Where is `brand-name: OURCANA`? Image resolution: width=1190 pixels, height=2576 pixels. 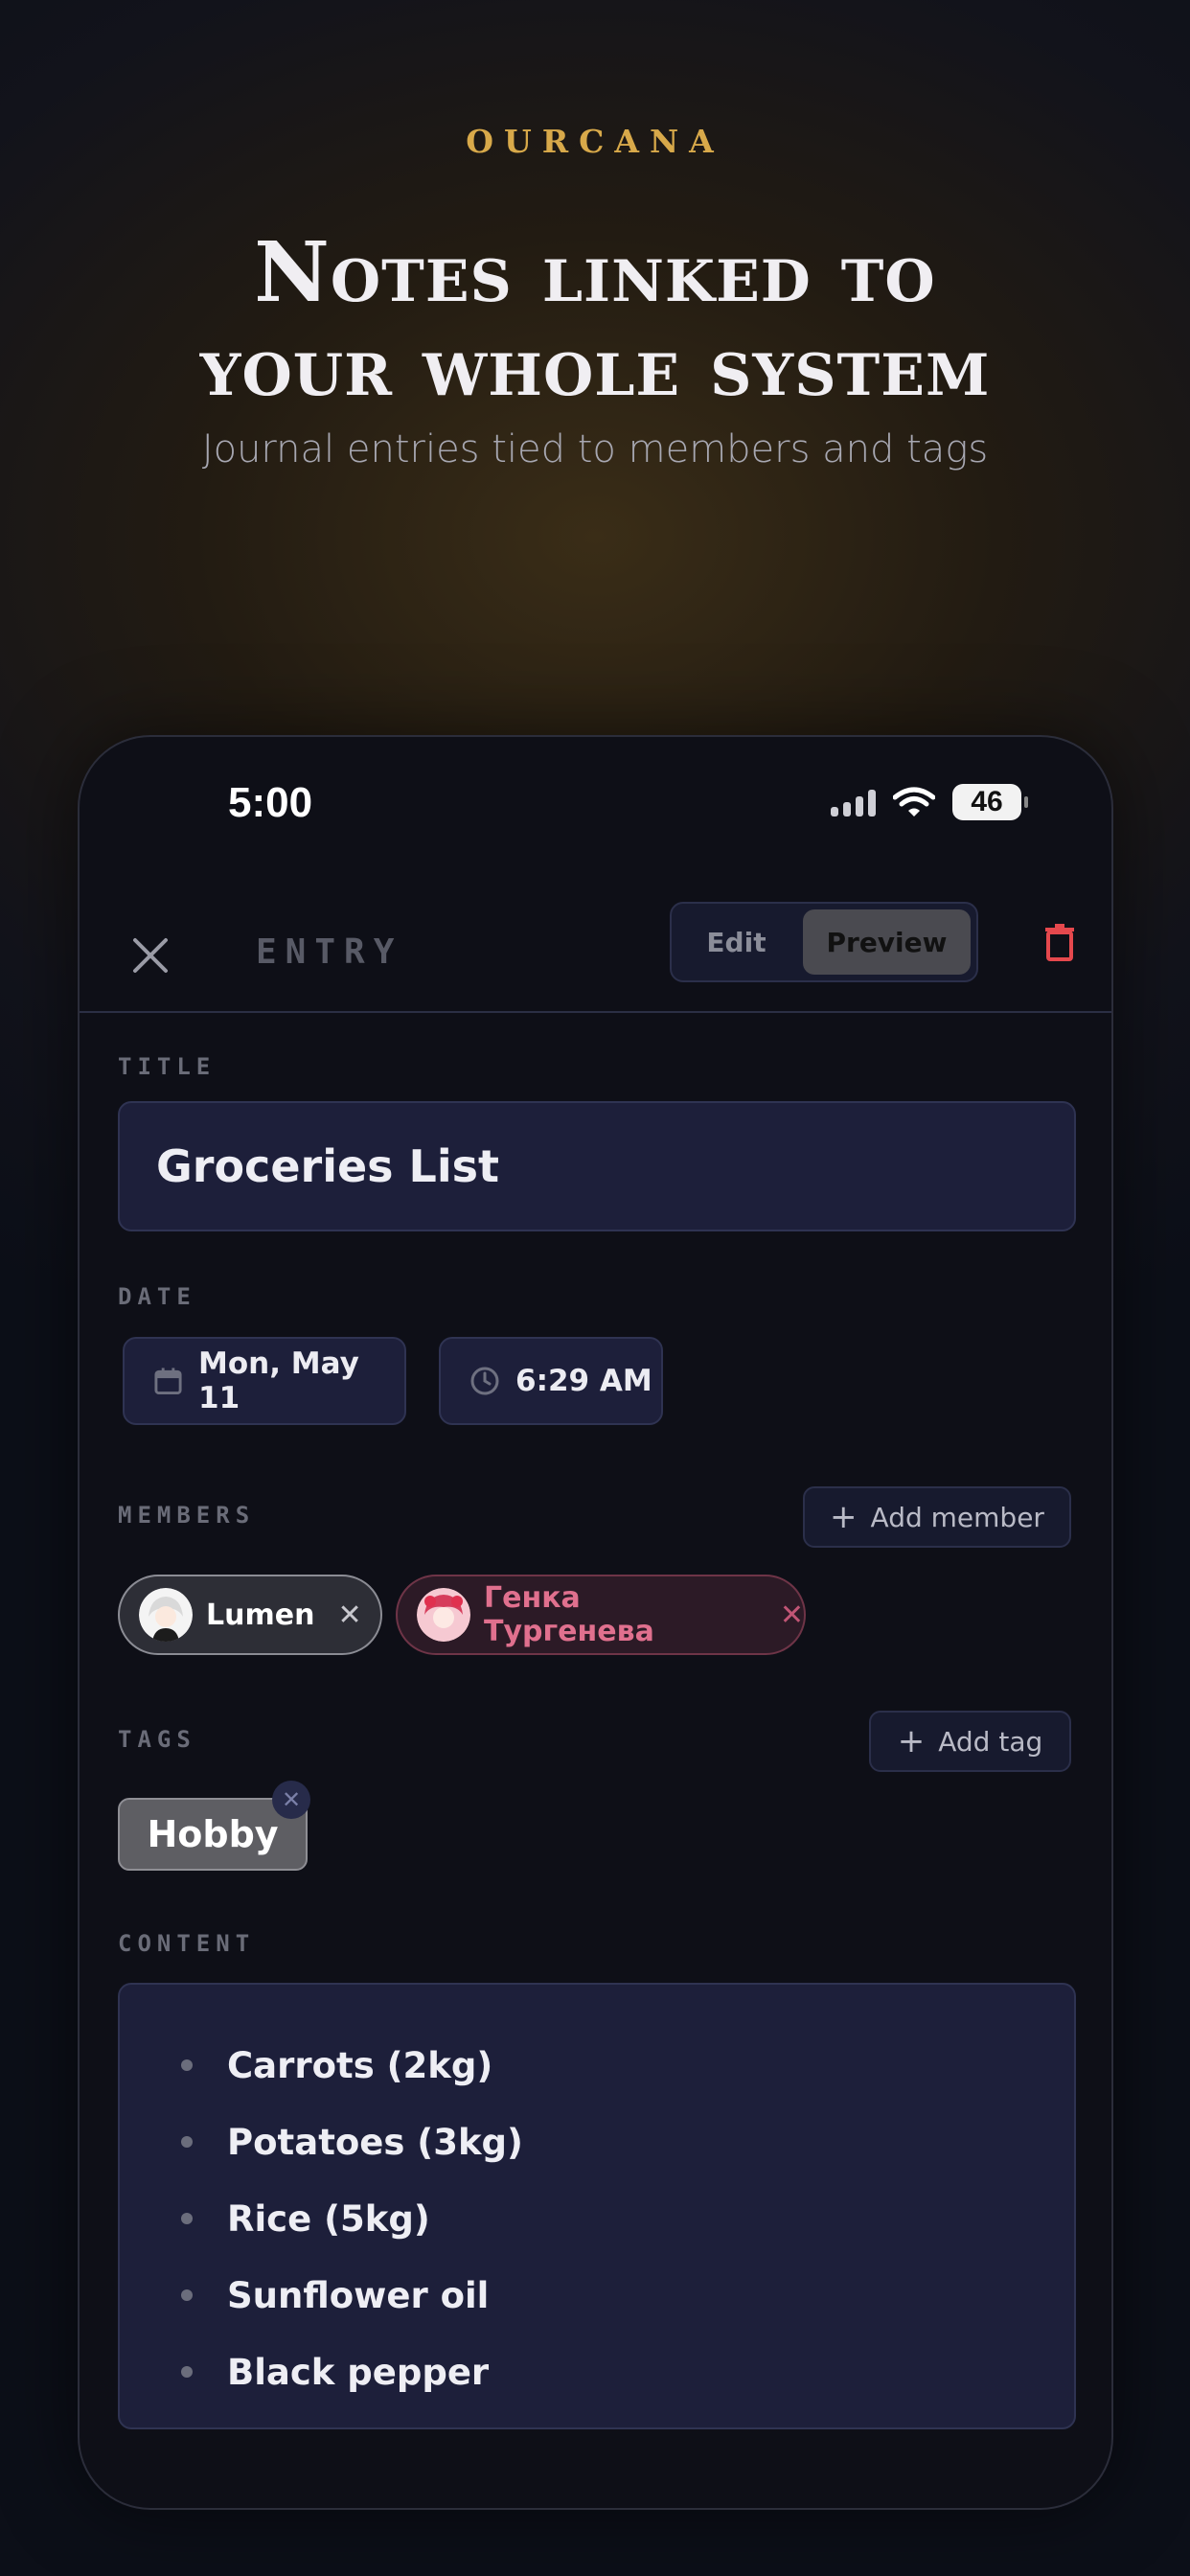 brand-name: OURCANA is located at coordinates (595, 141).